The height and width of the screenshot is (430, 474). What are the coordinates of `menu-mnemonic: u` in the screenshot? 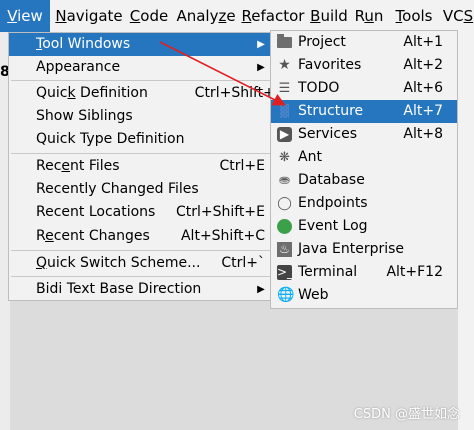 It's located at (369, 16).